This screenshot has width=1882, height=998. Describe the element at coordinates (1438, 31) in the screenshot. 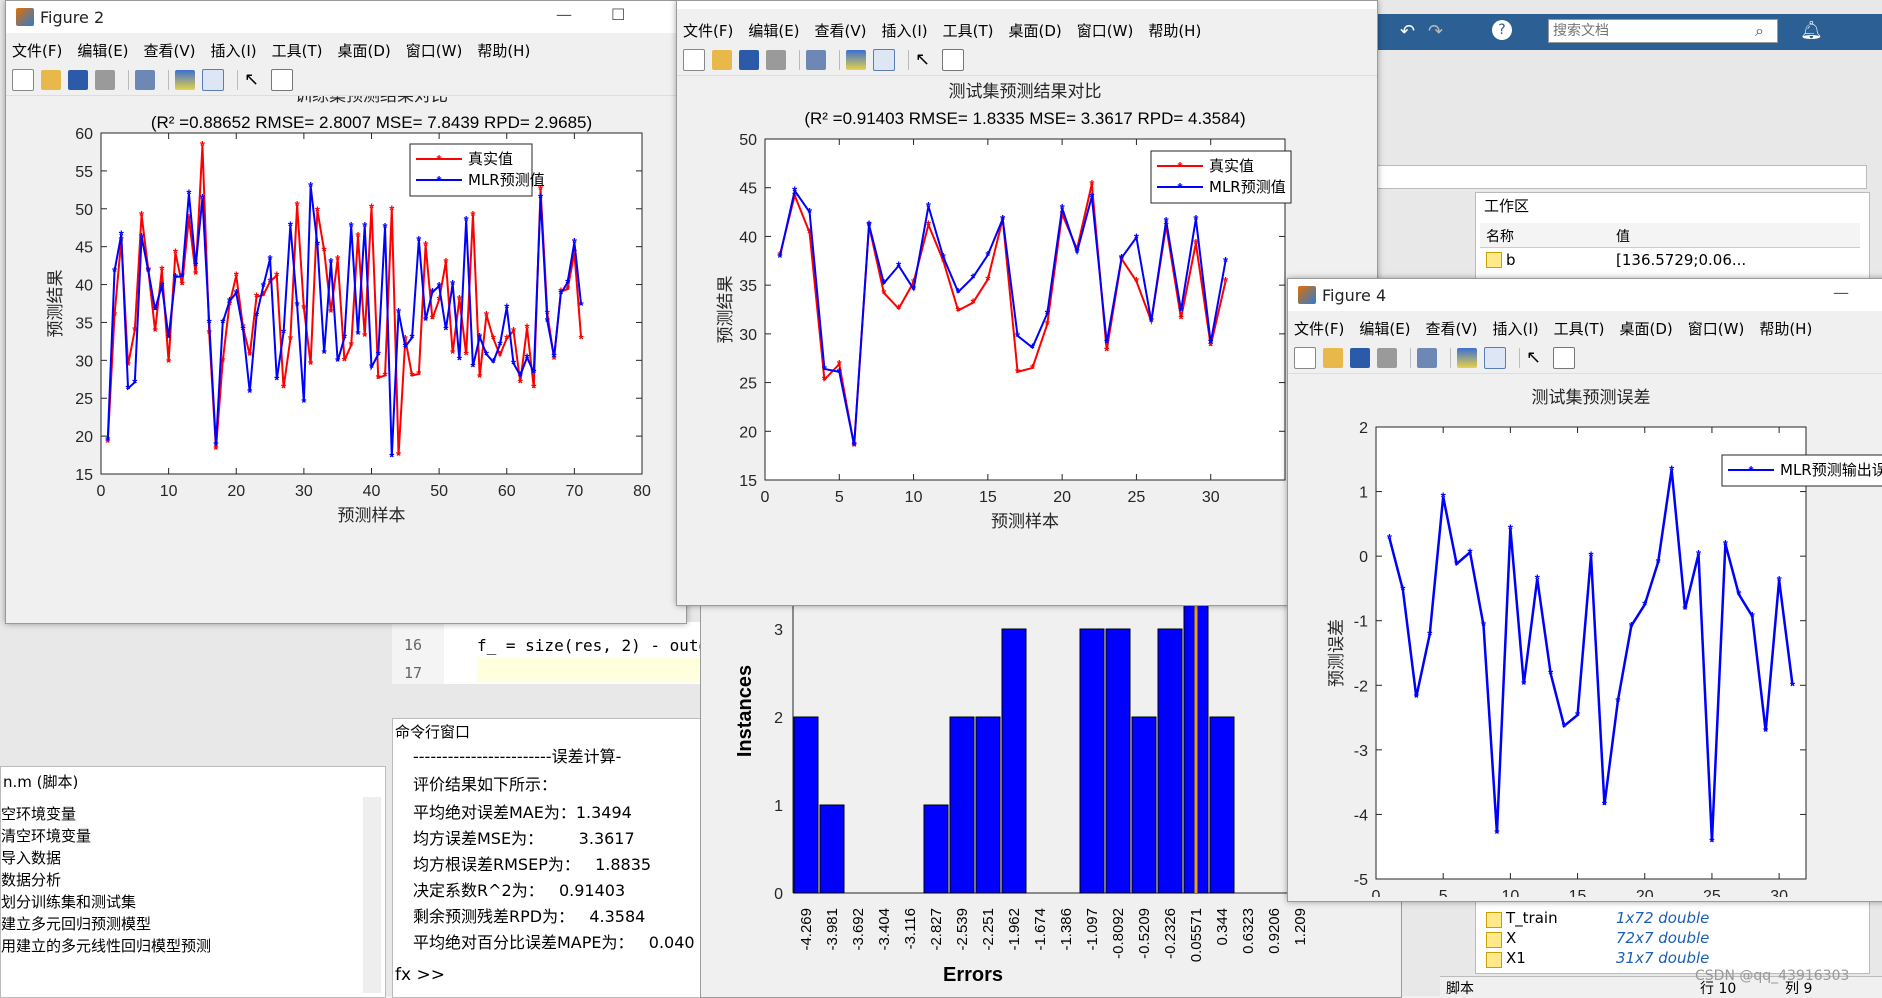

I see `redo-icon: ↷` at that location.